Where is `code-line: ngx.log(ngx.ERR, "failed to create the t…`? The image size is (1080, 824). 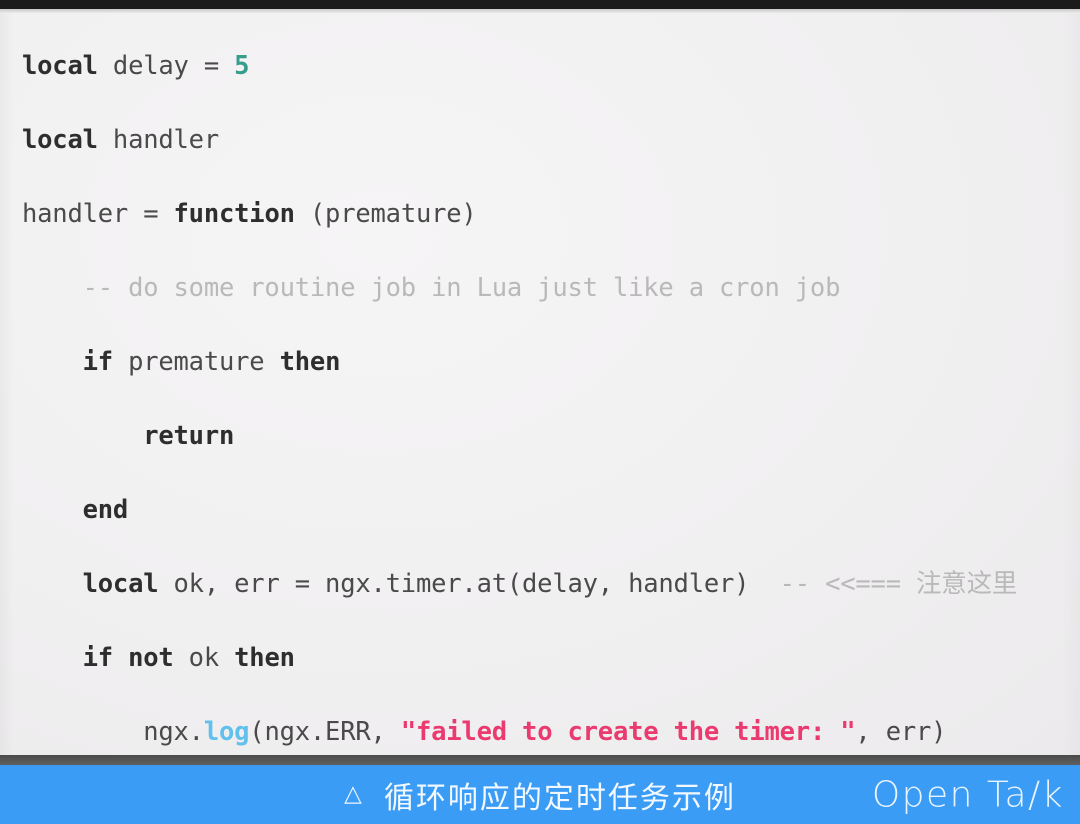
code-line: ngx.log(ngx.ERR, "failed to create the t… is located at coordinates (547, 732).